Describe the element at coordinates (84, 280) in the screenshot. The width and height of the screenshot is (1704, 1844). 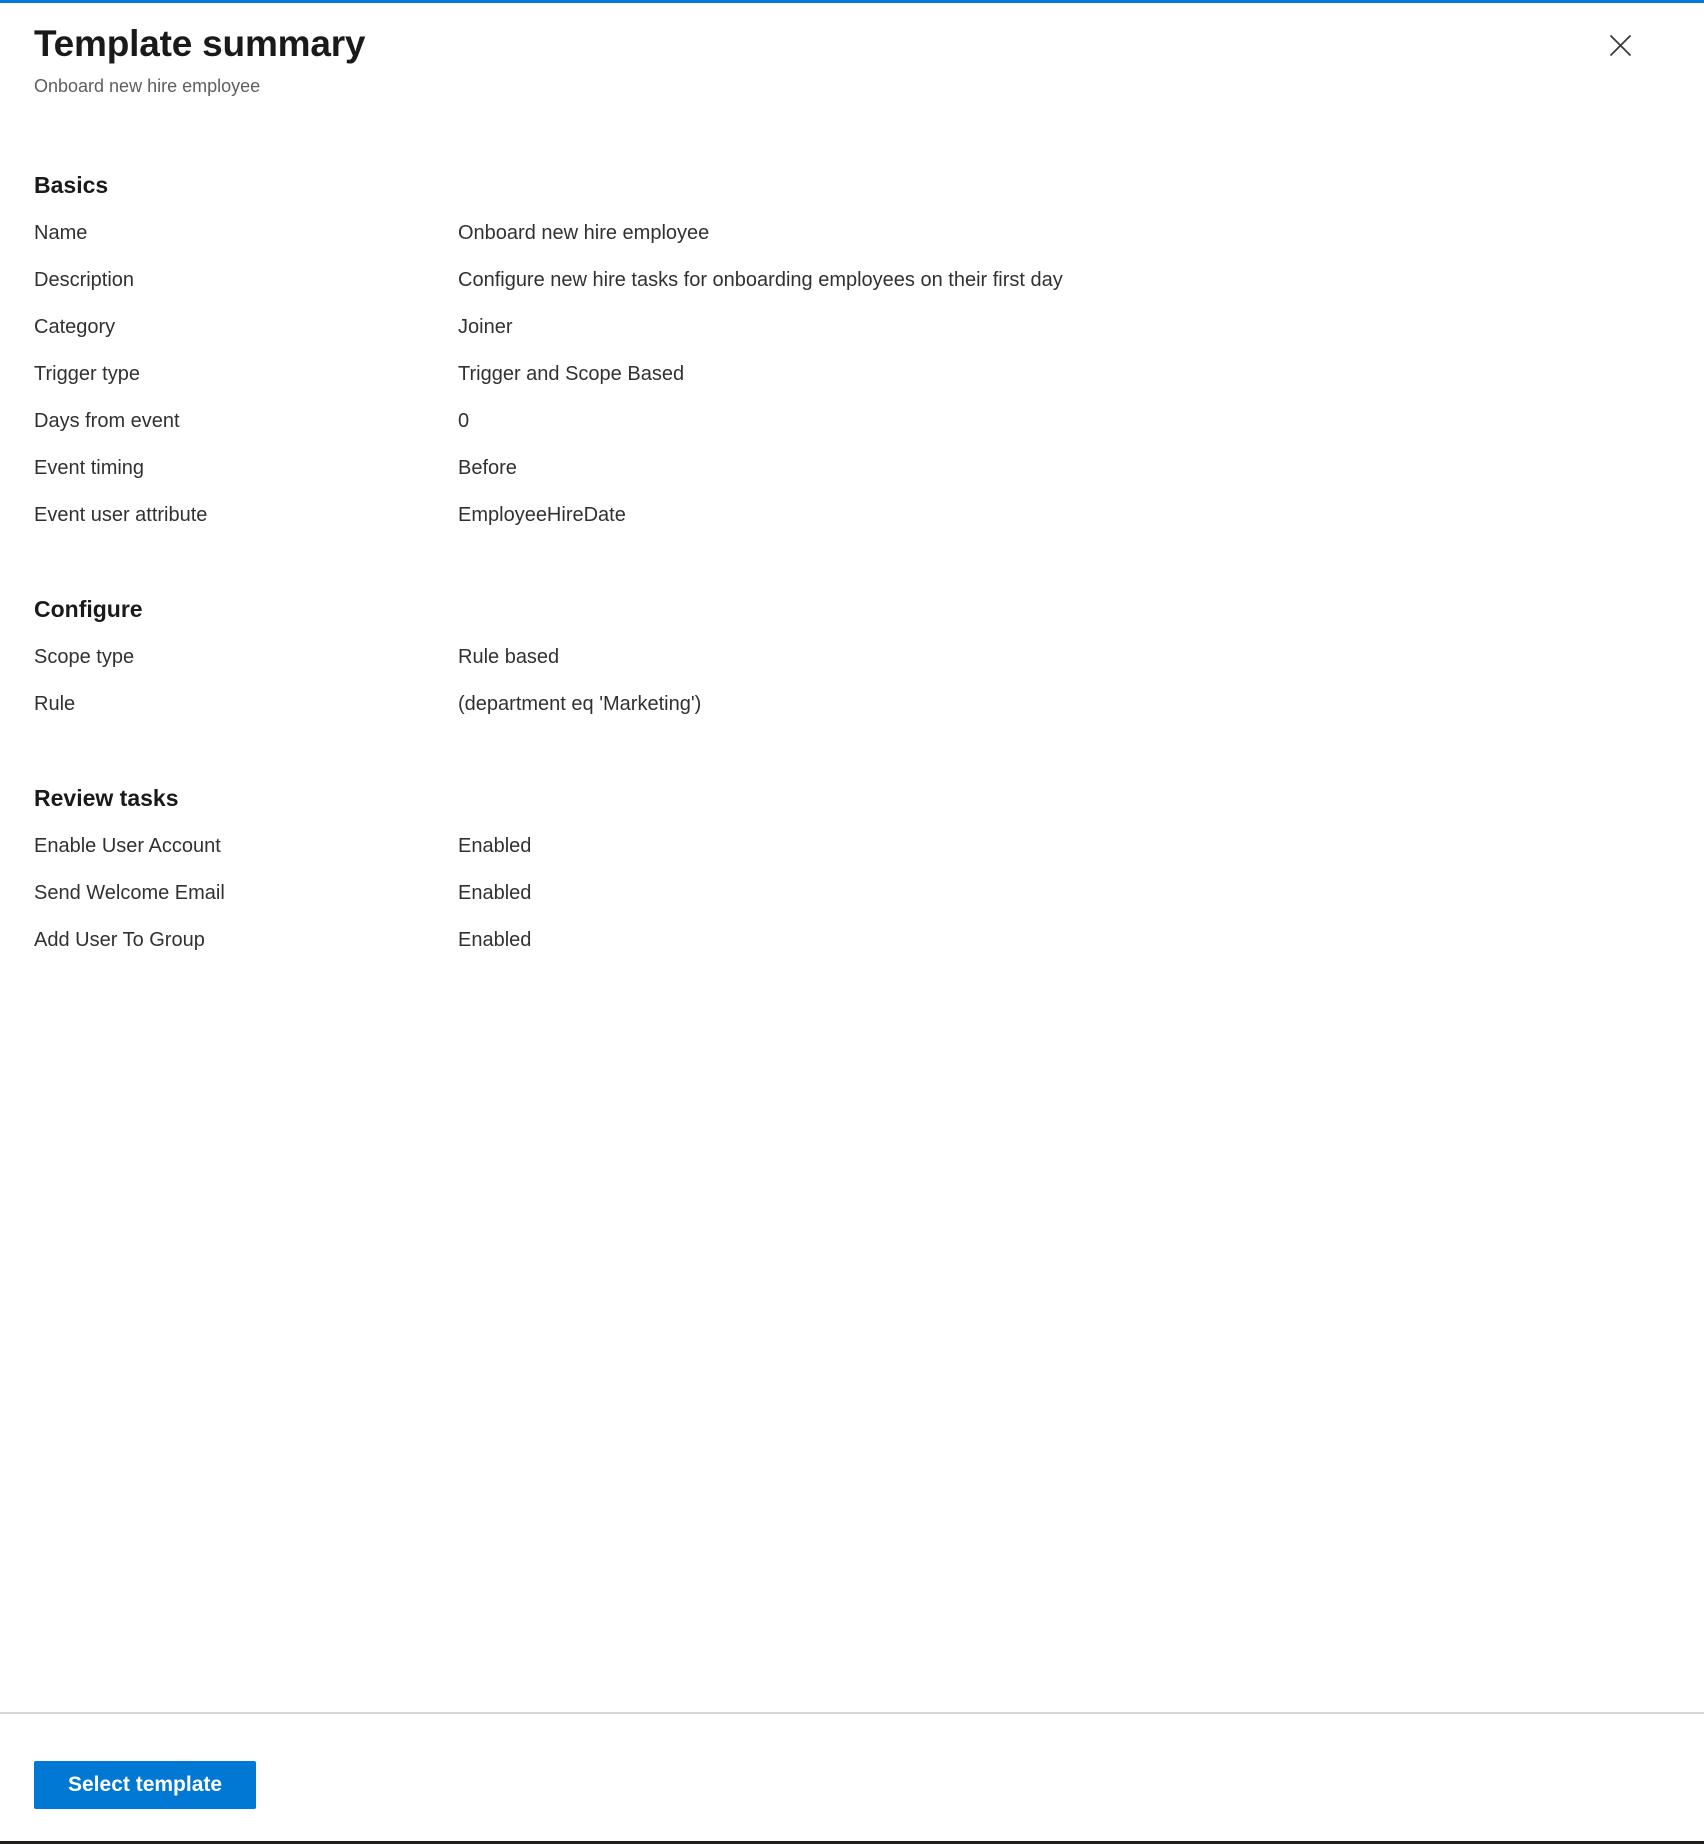
I see `row-label: Description` at that location.